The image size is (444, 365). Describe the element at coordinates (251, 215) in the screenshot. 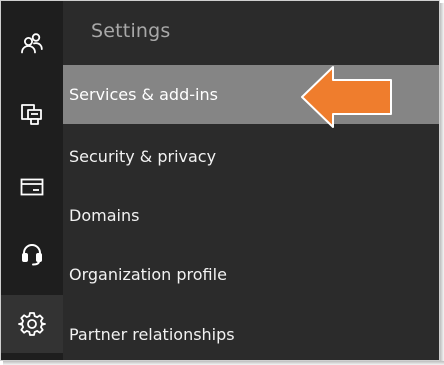

I see `nav-item-domains: Domains` at that location.